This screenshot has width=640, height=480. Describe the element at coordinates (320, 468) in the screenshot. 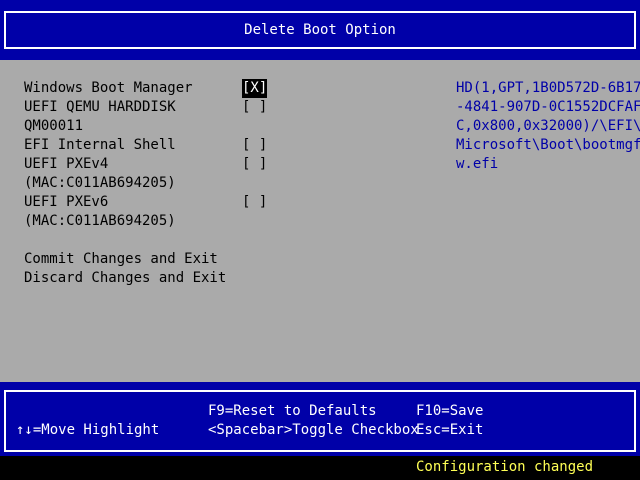

I see `status-bar: Configuration changed` at that location.